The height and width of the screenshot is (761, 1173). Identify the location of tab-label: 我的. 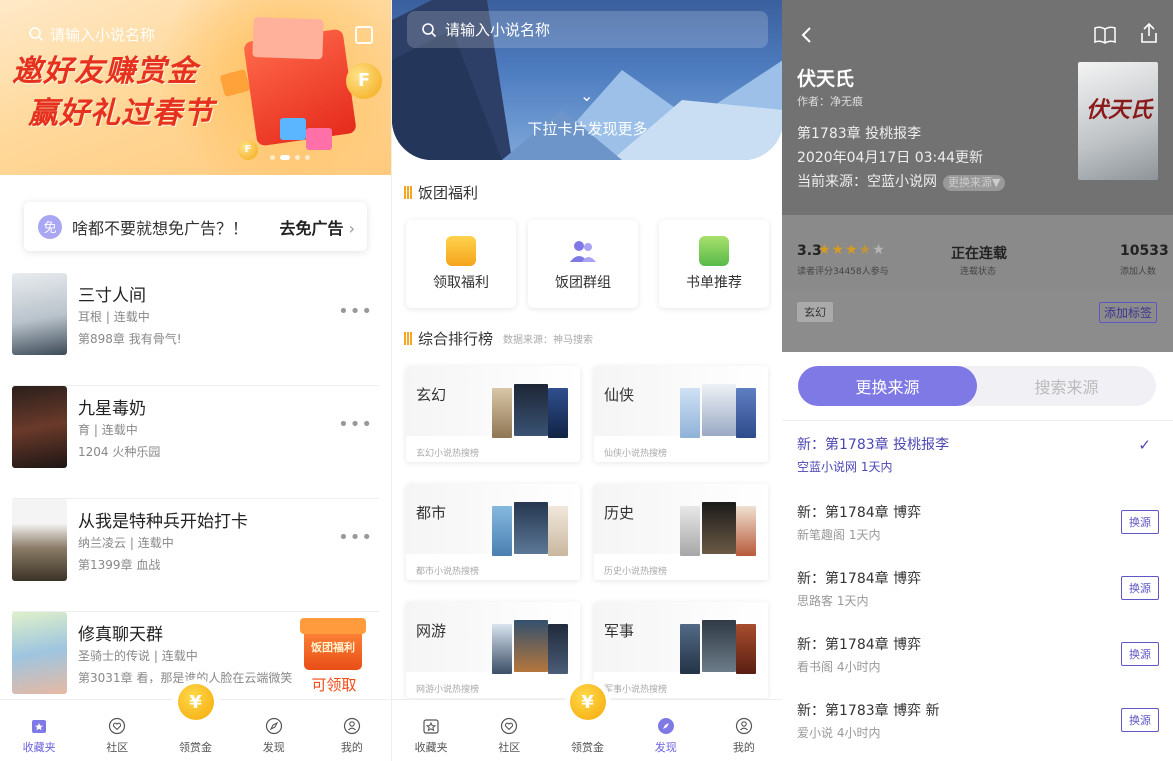
(743, 747).